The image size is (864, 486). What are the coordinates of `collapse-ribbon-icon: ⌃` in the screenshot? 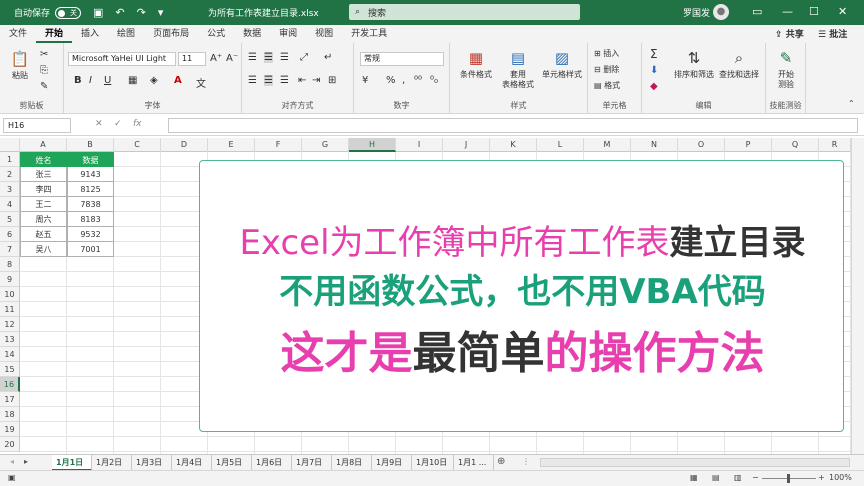 It's located at (851, 103).